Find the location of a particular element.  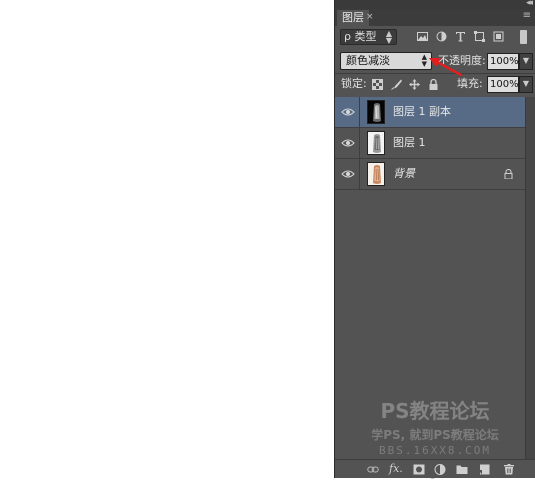

smart-object-filter-icon is located at coordinates (498, 36).